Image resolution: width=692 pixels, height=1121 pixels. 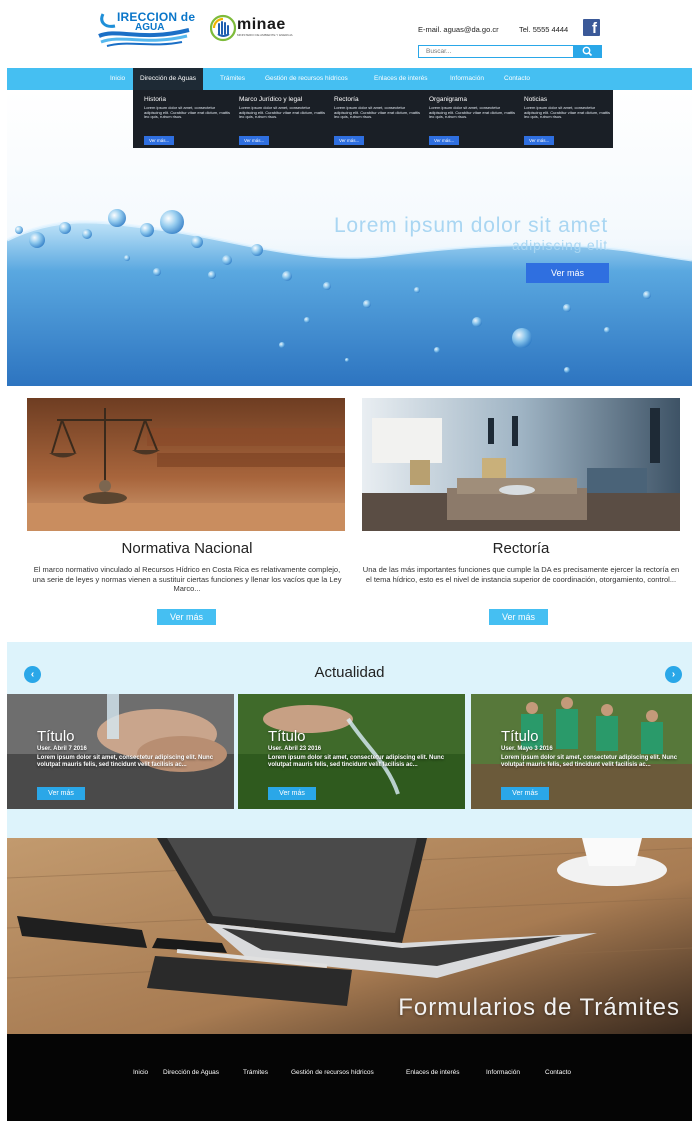 What do you see at coordinates (470, 225) in the screenshot?
I see `hero-title: Lorem ipsum dolor sit amet` at bounding box center [470, 225].